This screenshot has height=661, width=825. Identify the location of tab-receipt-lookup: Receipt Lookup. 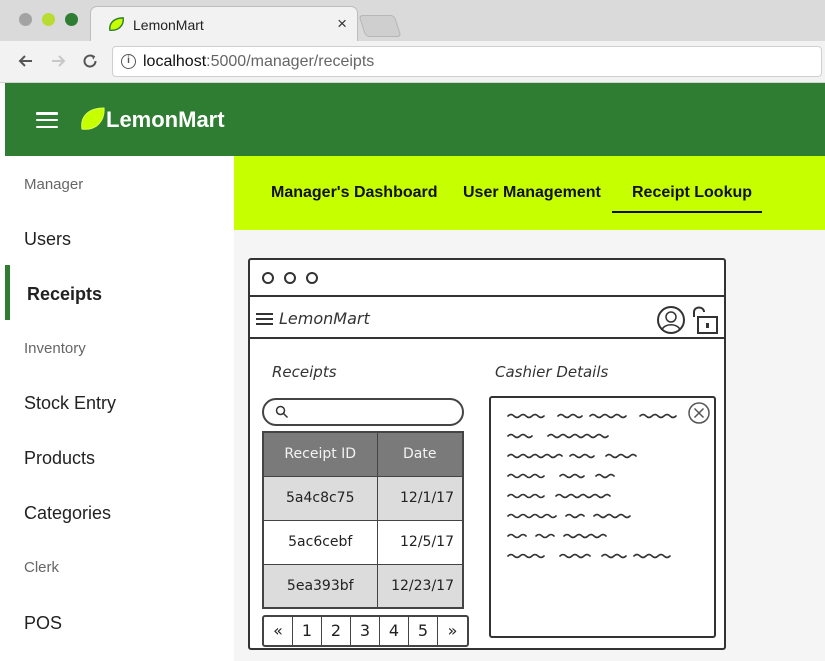
(692, 193).